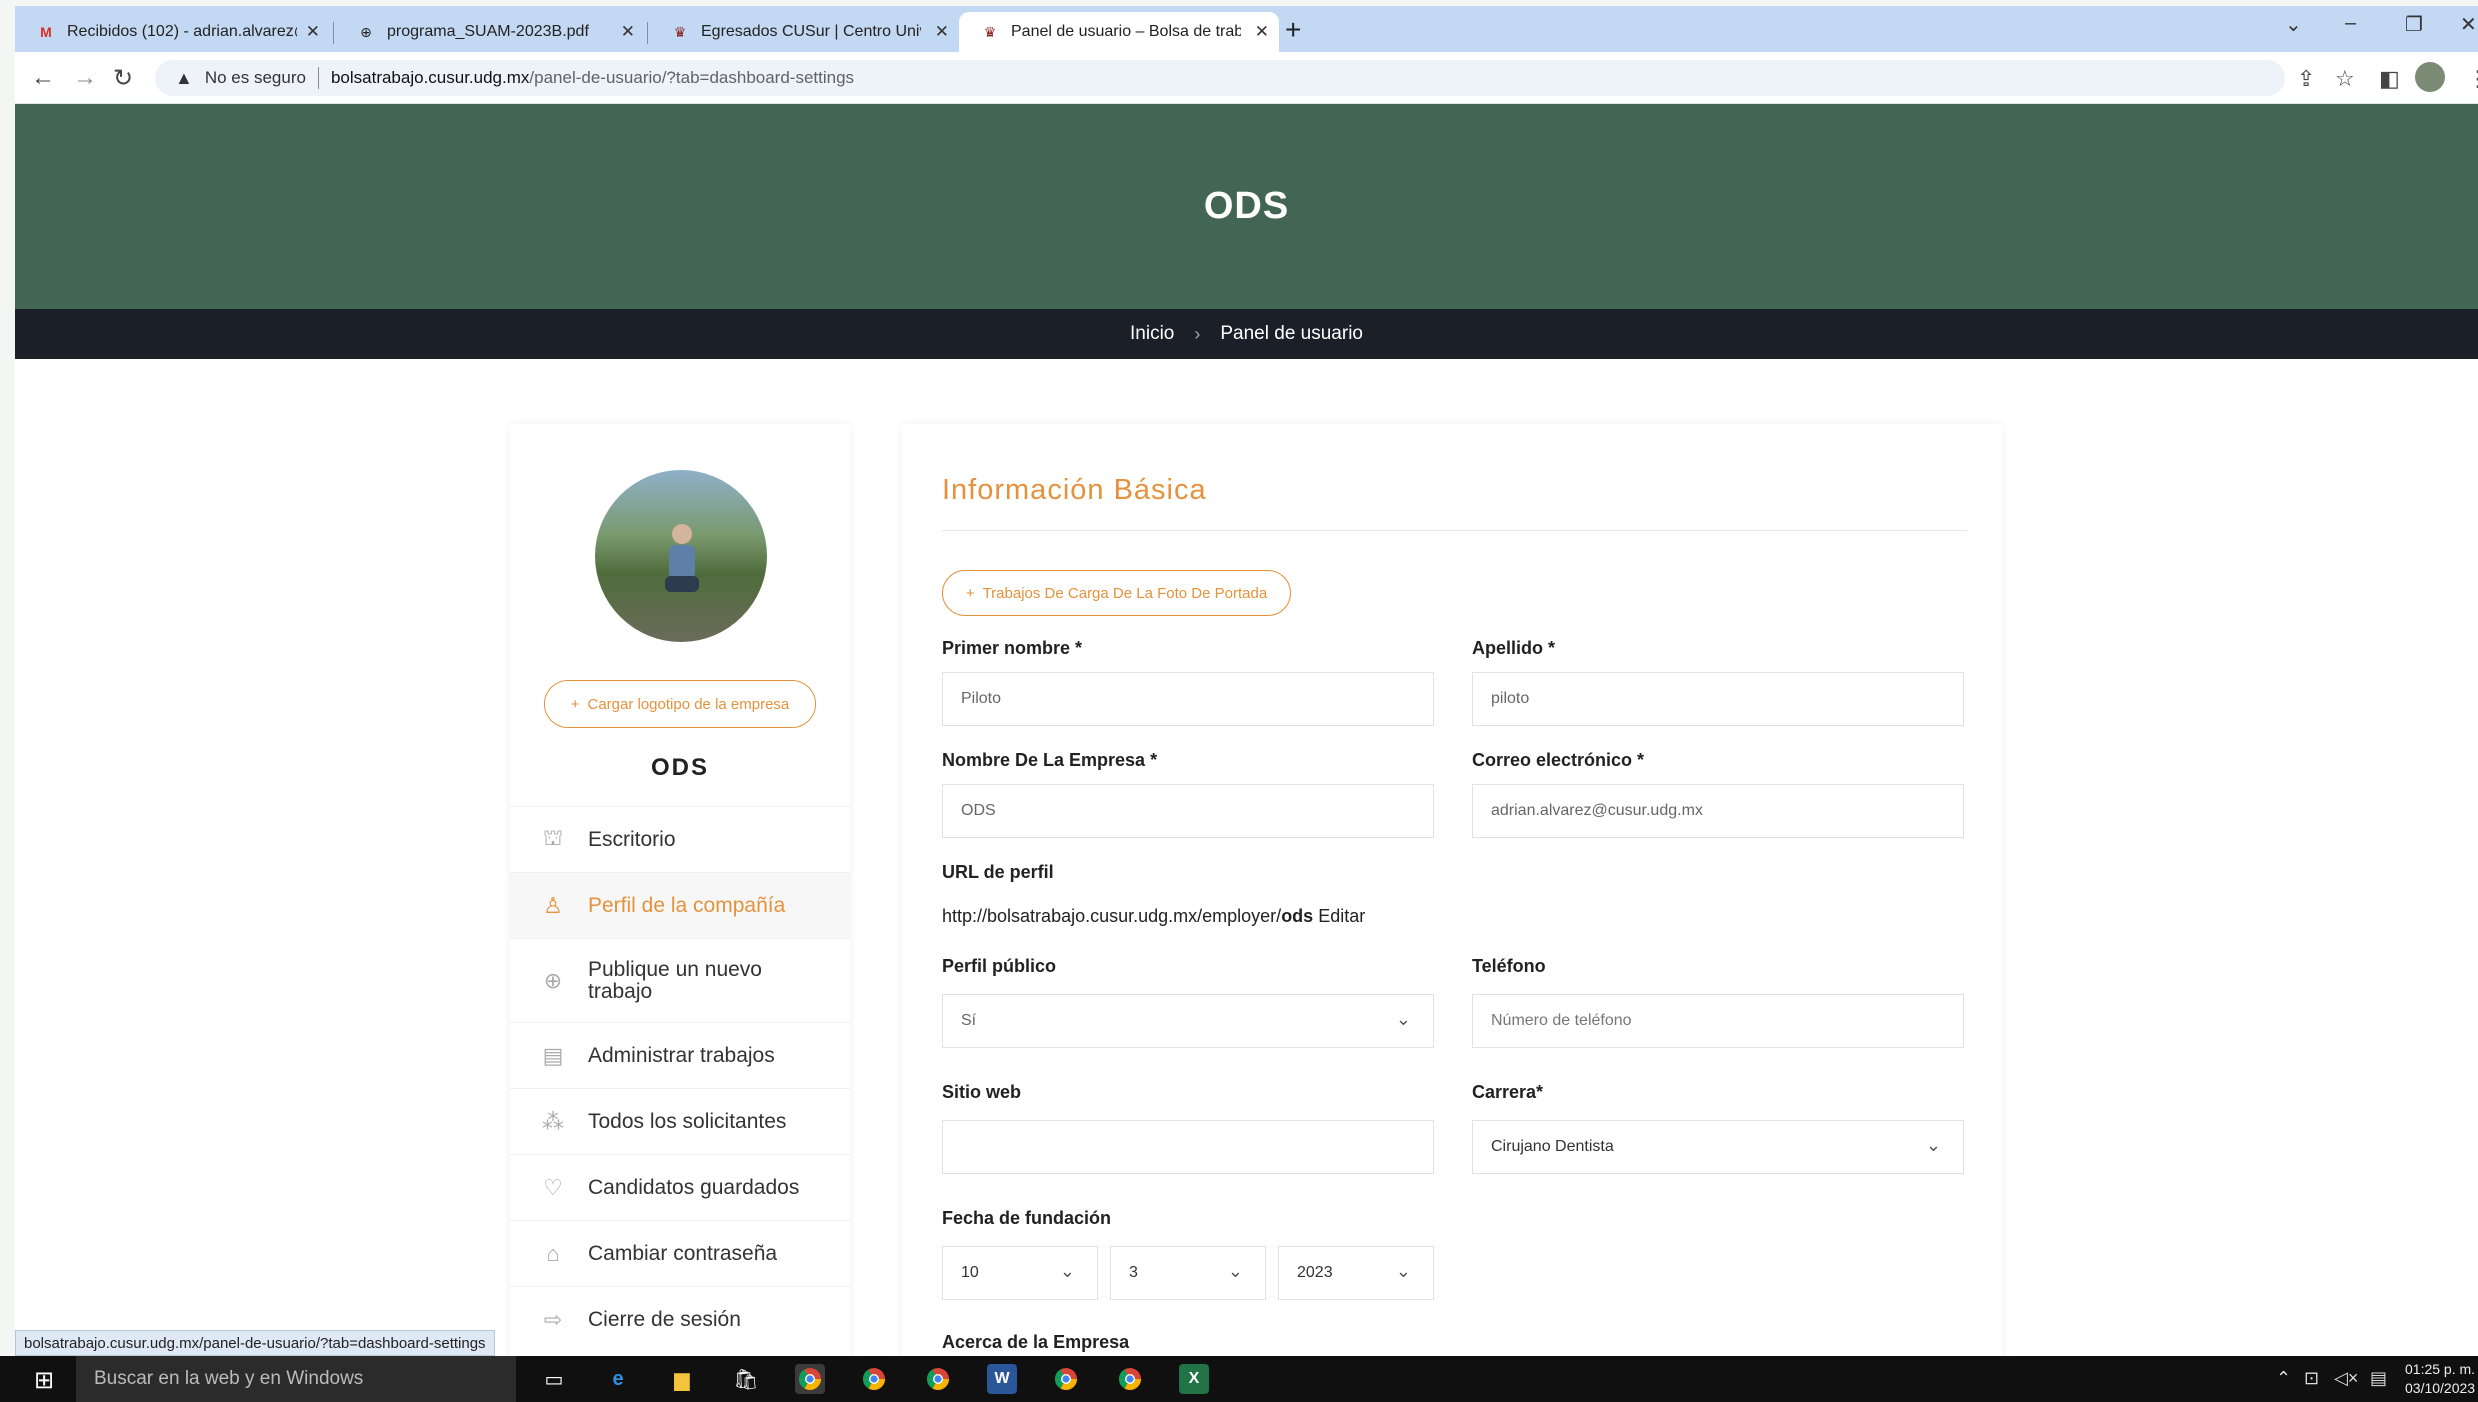 The height and width of the screenshot is (1402, 2478). What do you see at coordinates (318, 78) in the screenshot?
I see `omnibox-separator` at bounding box center [318, 78].